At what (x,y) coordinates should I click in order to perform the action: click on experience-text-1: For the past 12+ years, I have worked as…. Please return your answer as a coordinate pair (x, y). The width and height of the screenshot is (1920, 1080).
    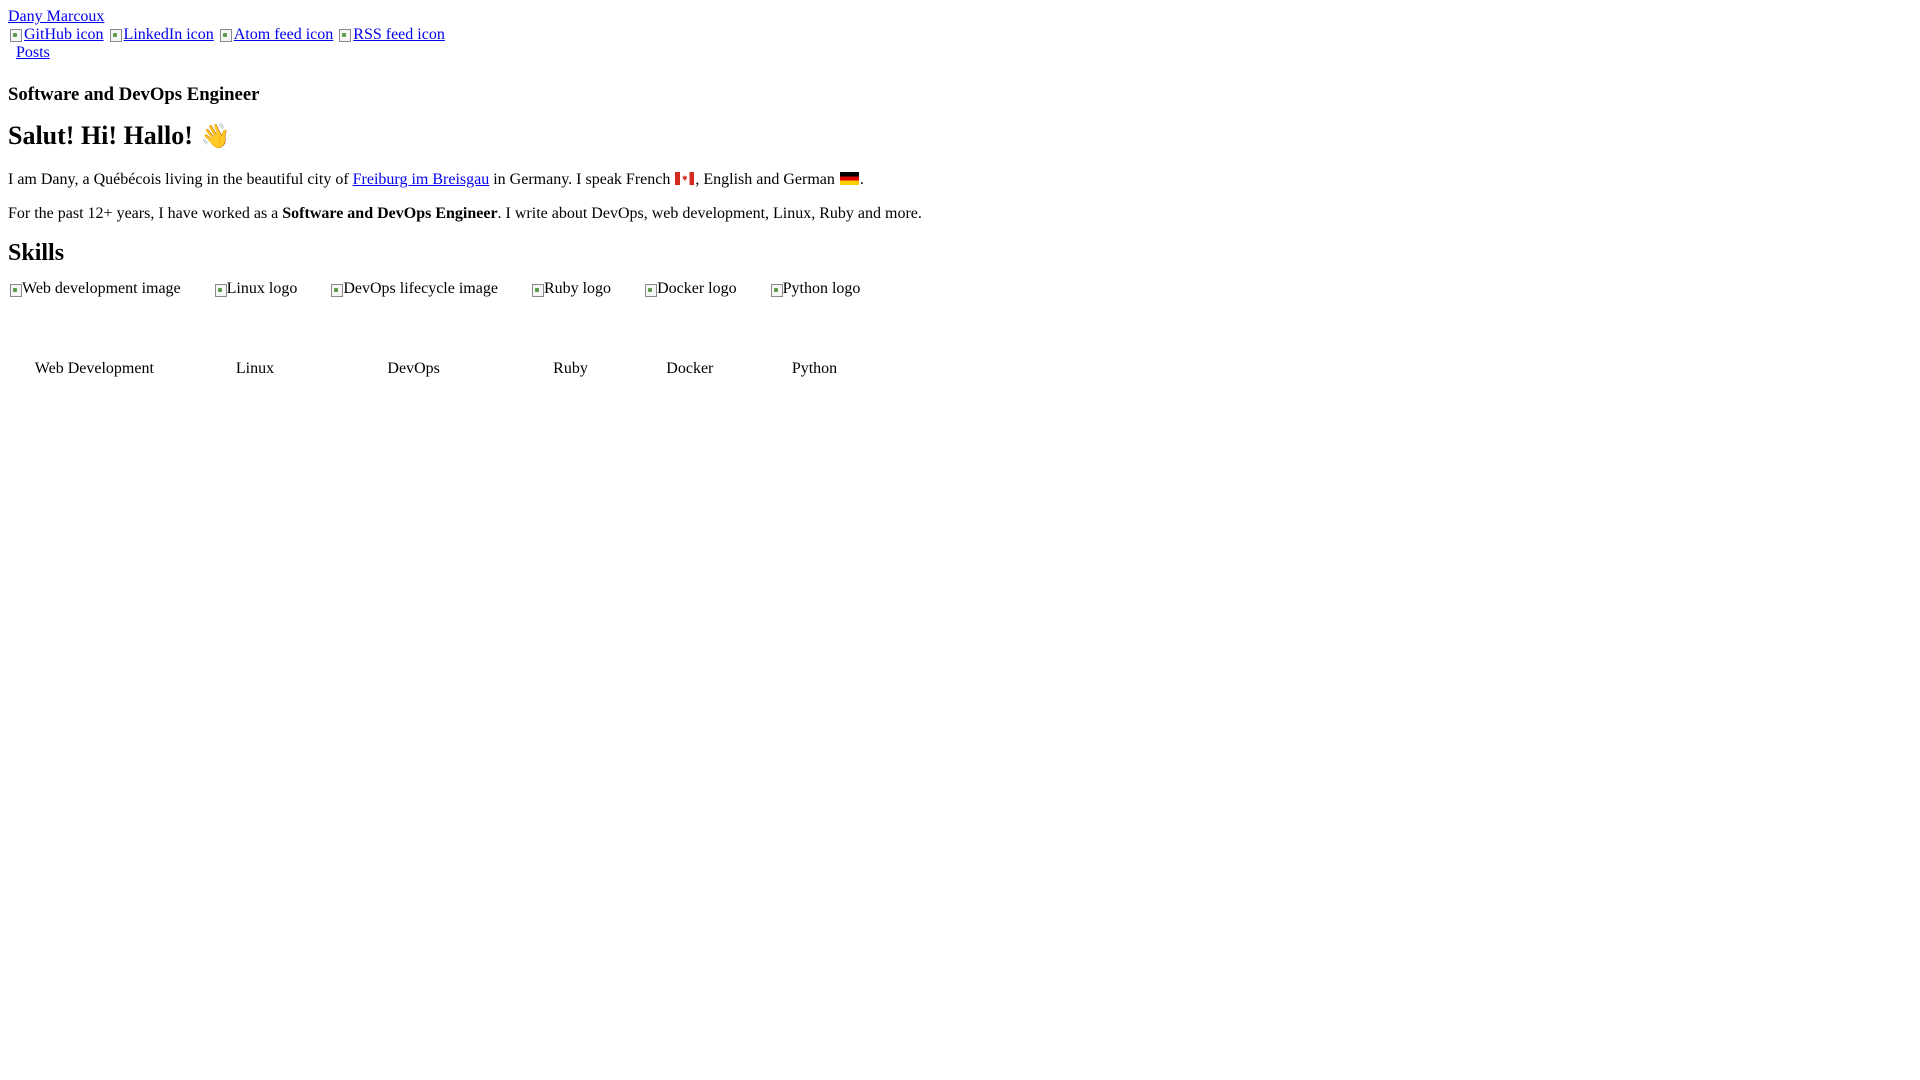
    Looking at the image, I should click on (145, 213).